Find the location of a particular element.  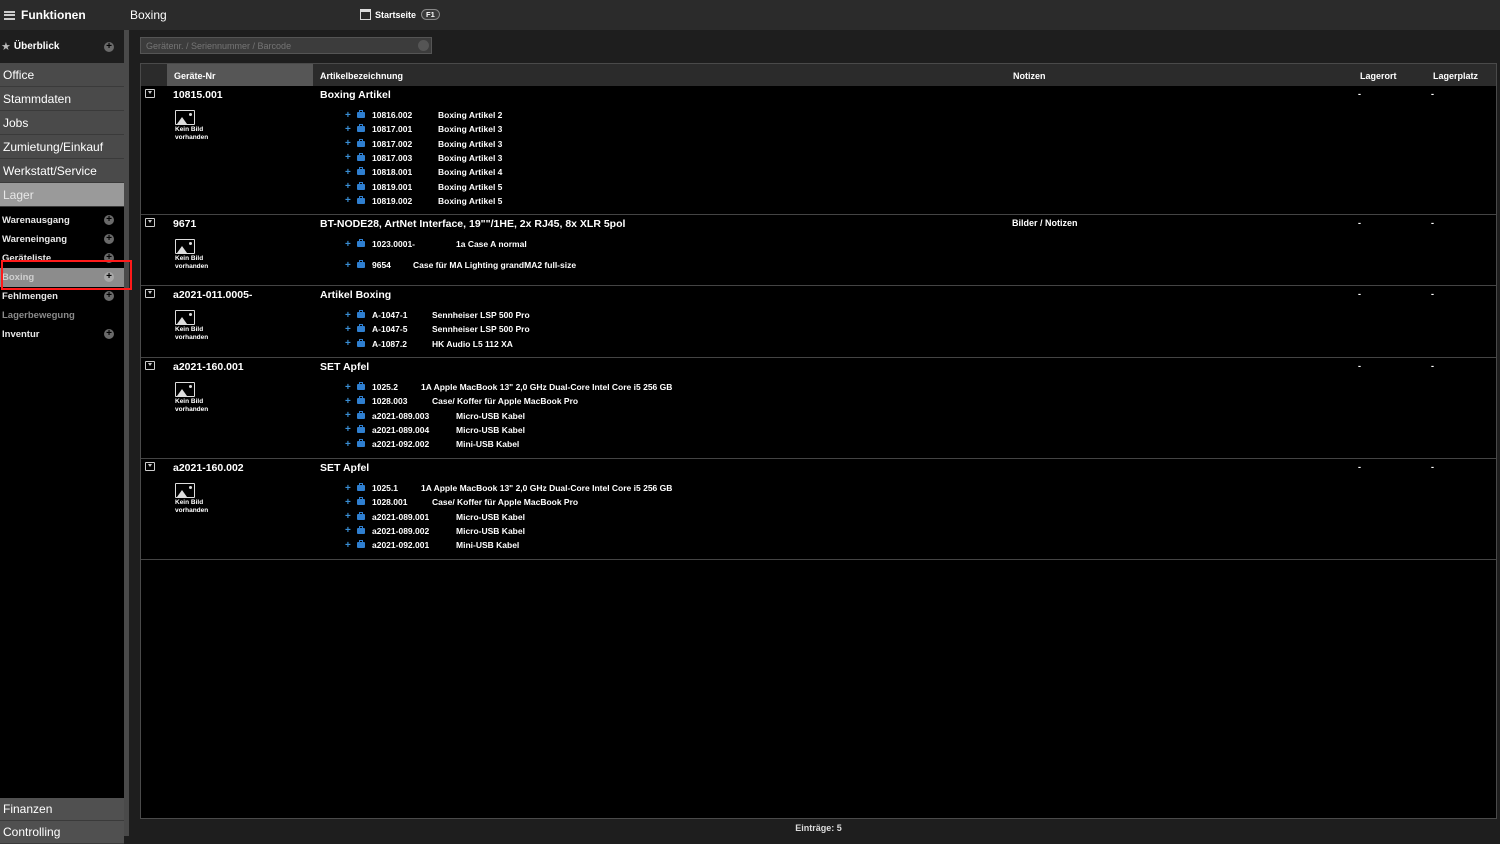

group-notes: Bilder / Notizen is located at coordinates (1045, 223).